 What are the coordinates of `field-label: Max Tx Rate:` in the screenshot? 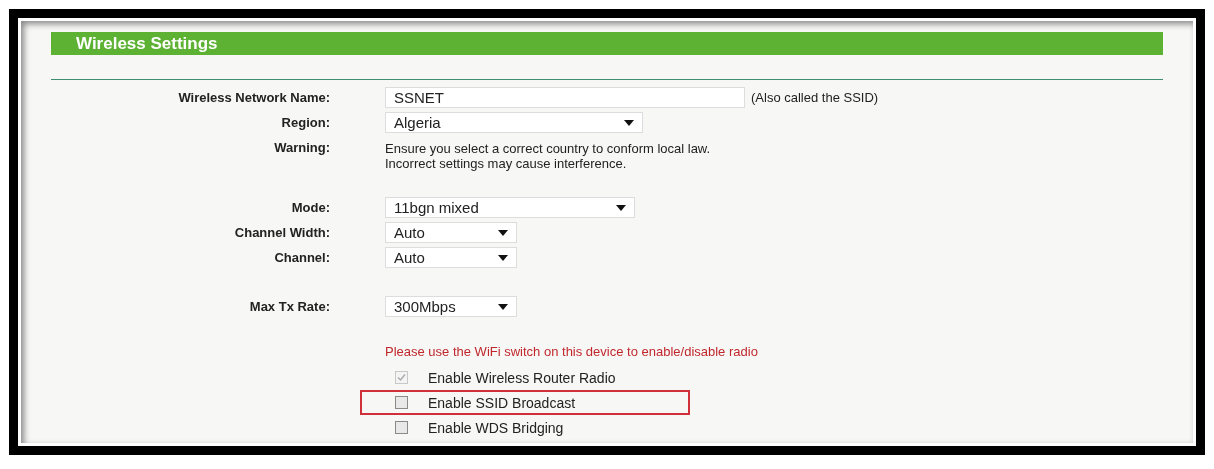 It's located at (289, 307).